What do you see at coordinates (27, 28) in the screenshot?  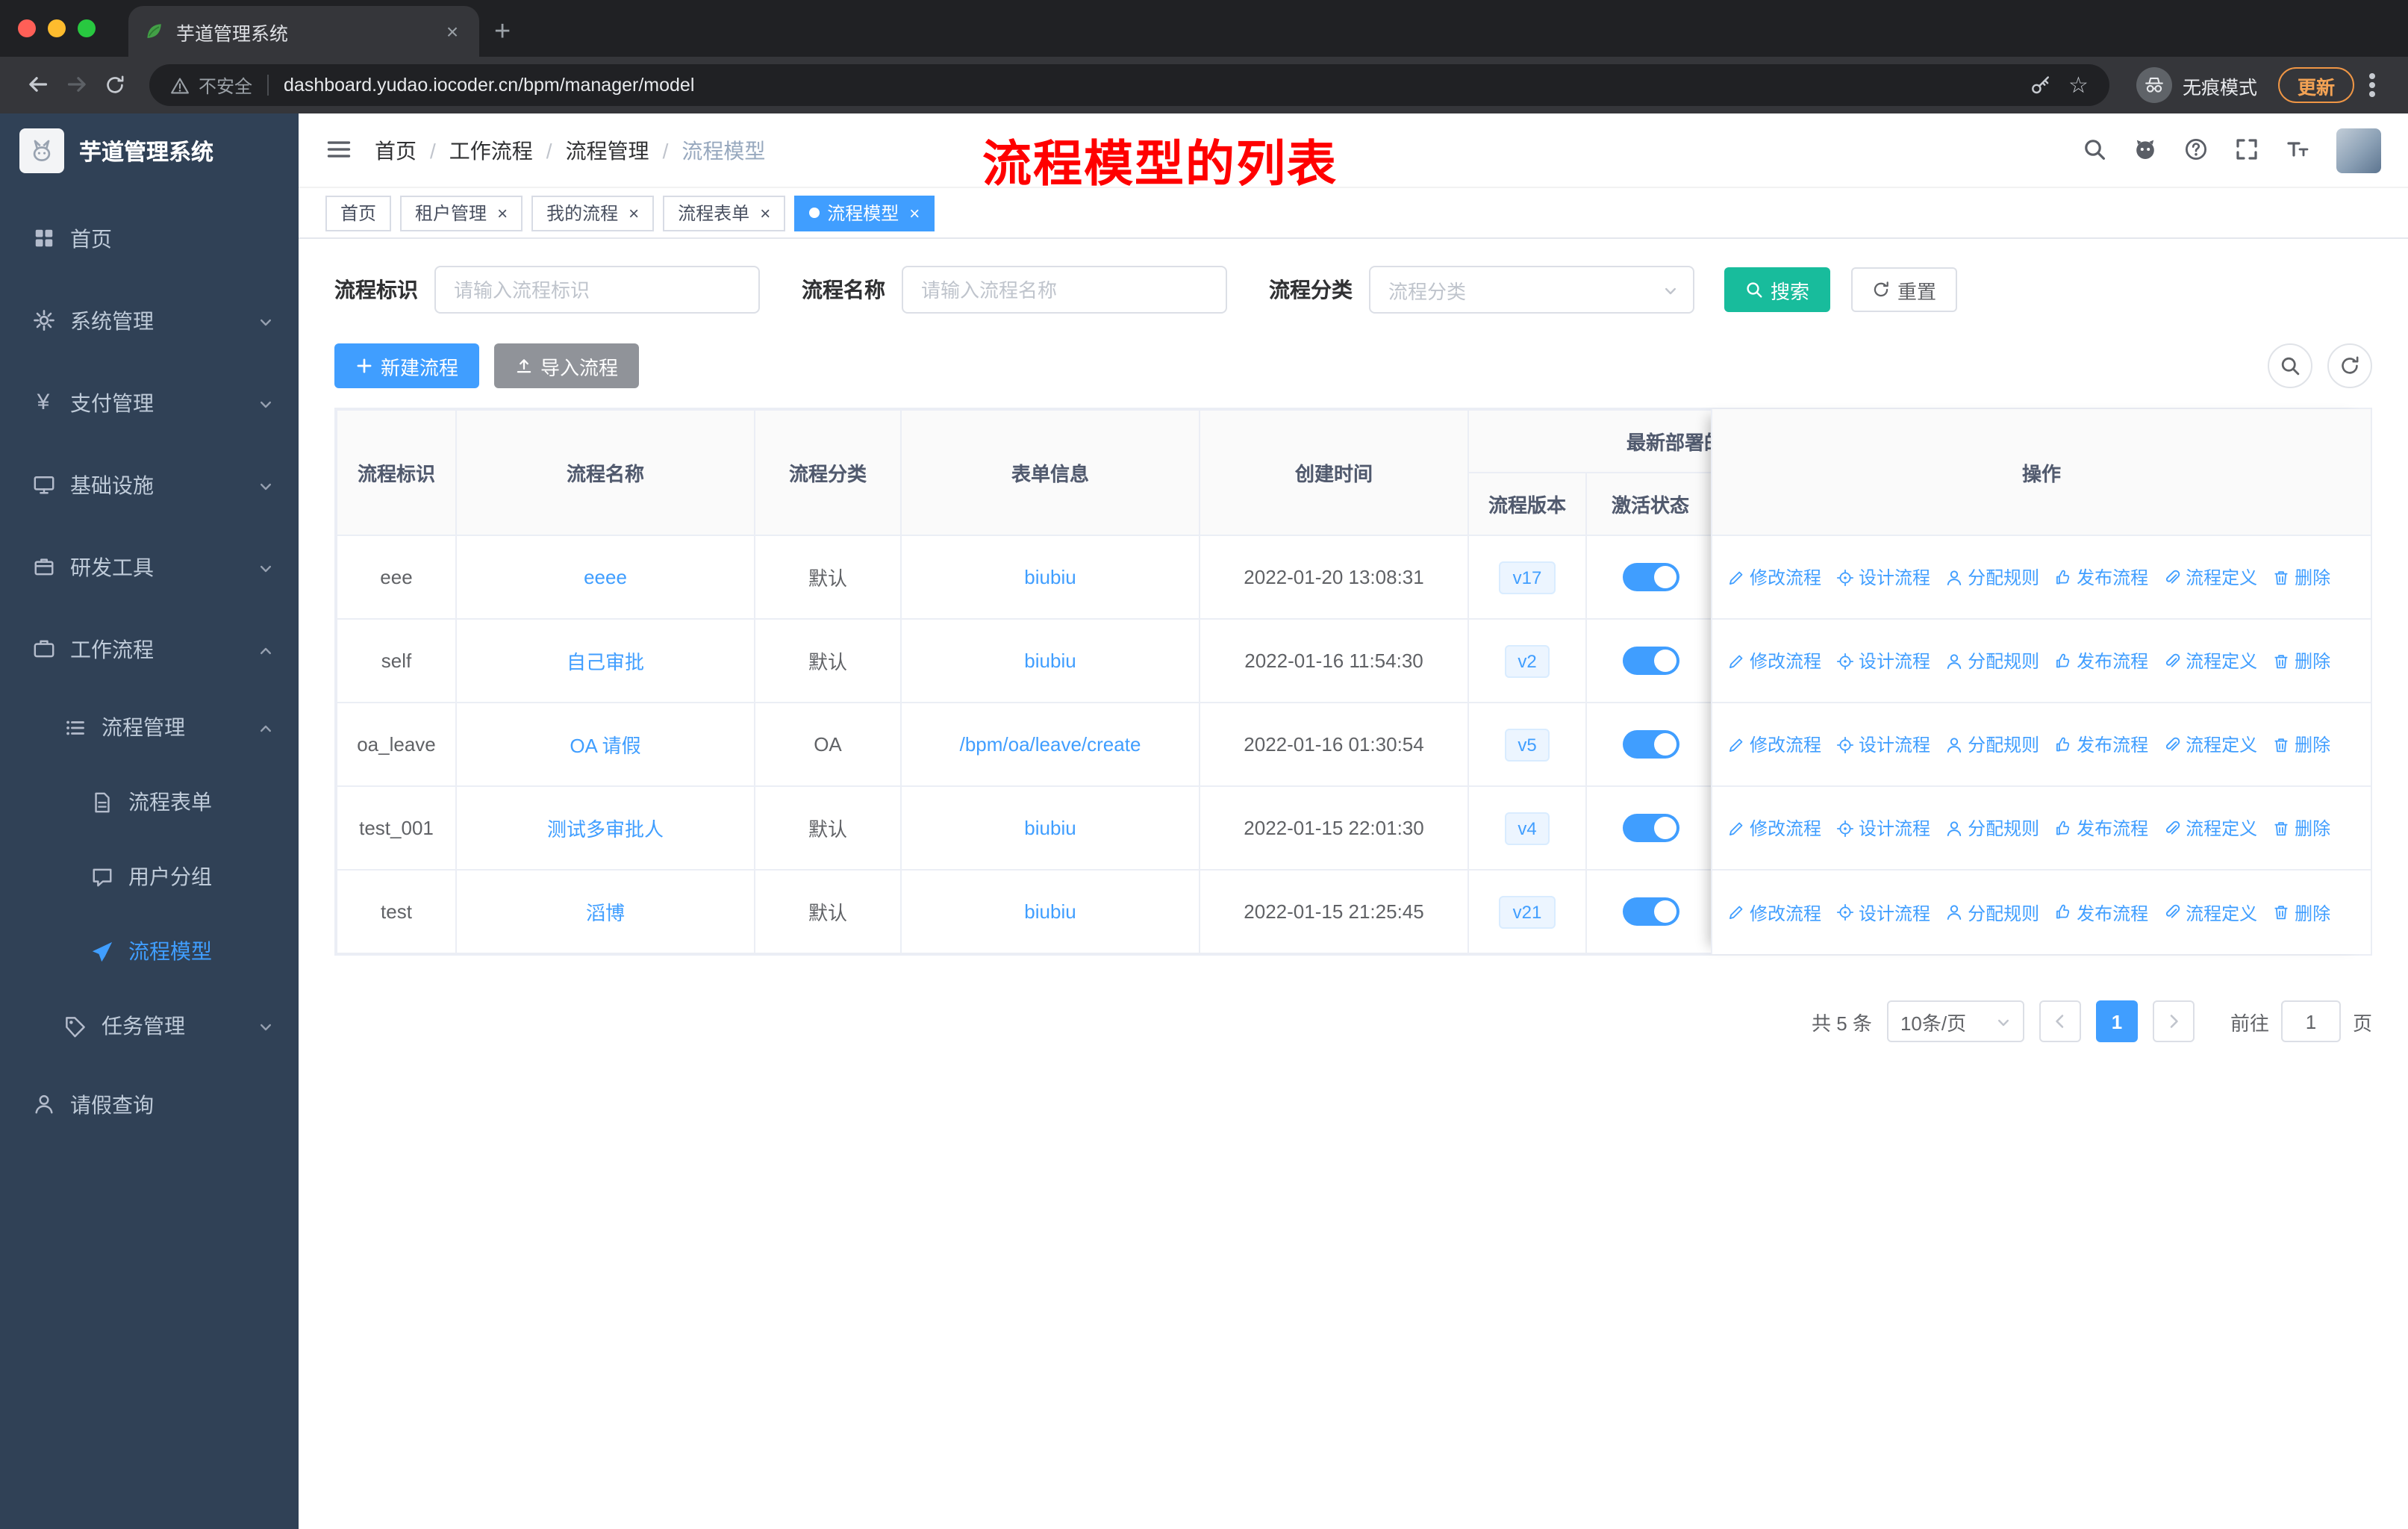 I see `close-window-button` at bounding box center [27, 28].